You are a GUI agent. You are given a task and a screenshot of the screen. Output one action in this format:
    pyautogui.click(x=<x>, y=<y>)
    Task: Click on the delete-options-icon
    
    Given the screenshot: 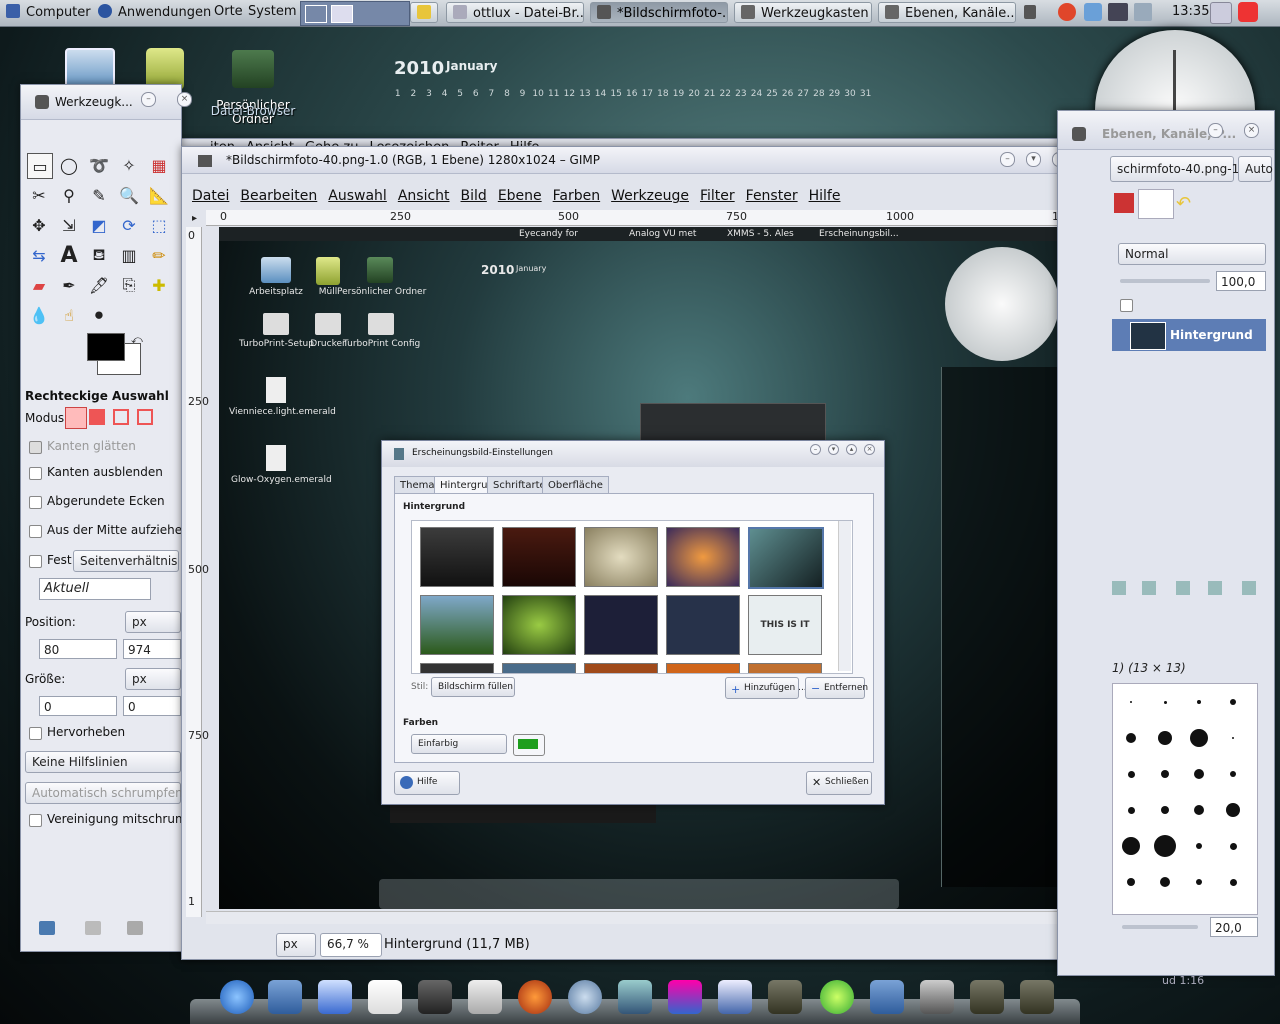 What is the action you would take?
    pyautogui.click(x=135, y=928)
    